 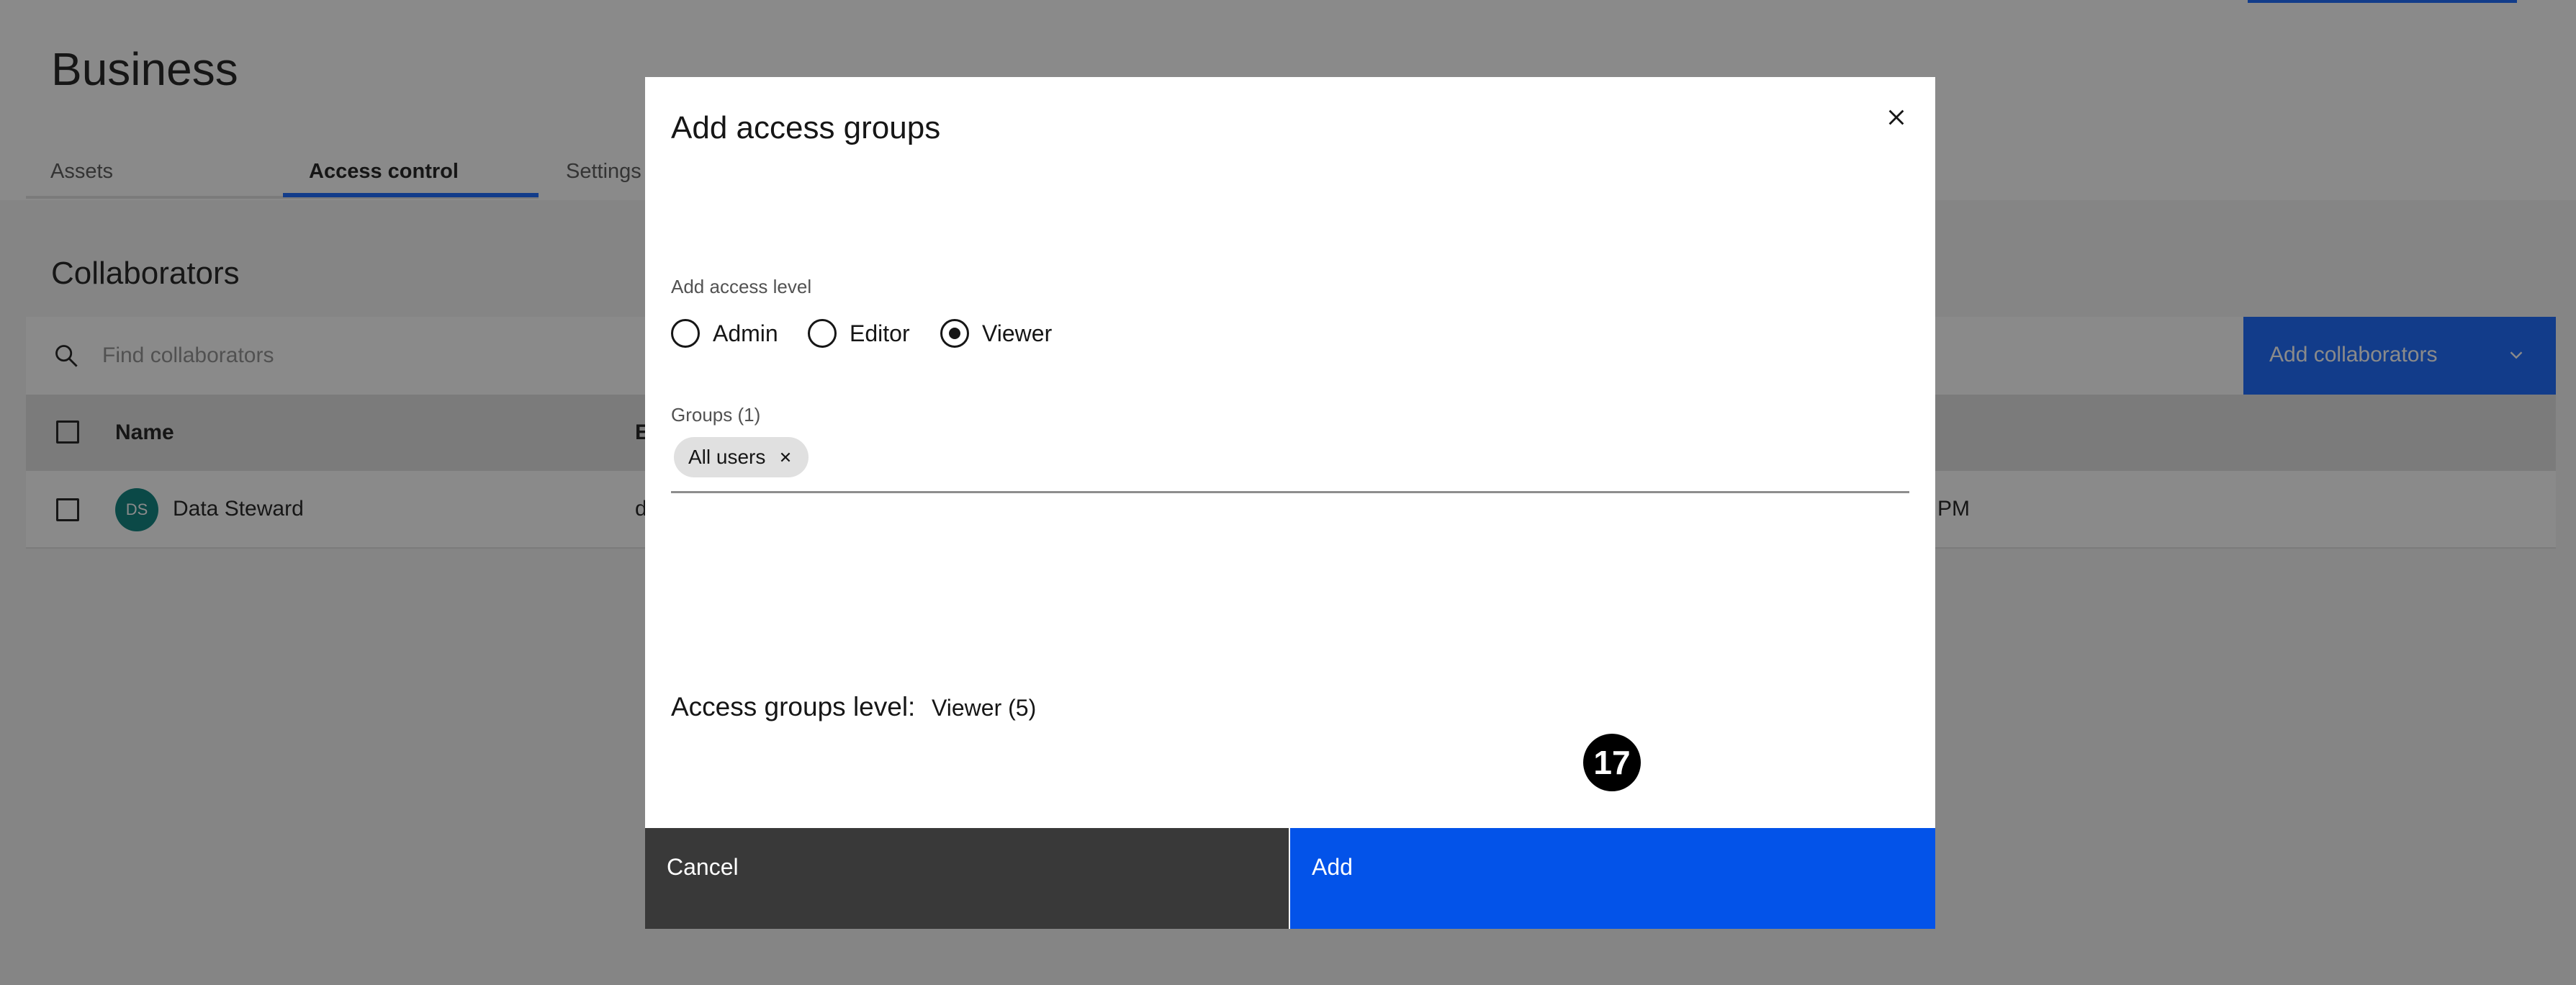 What do you see at coordinates (1612, 763) in the screenshot?
I see `step-number-badge: 17` at bounding box center [1612, 763].